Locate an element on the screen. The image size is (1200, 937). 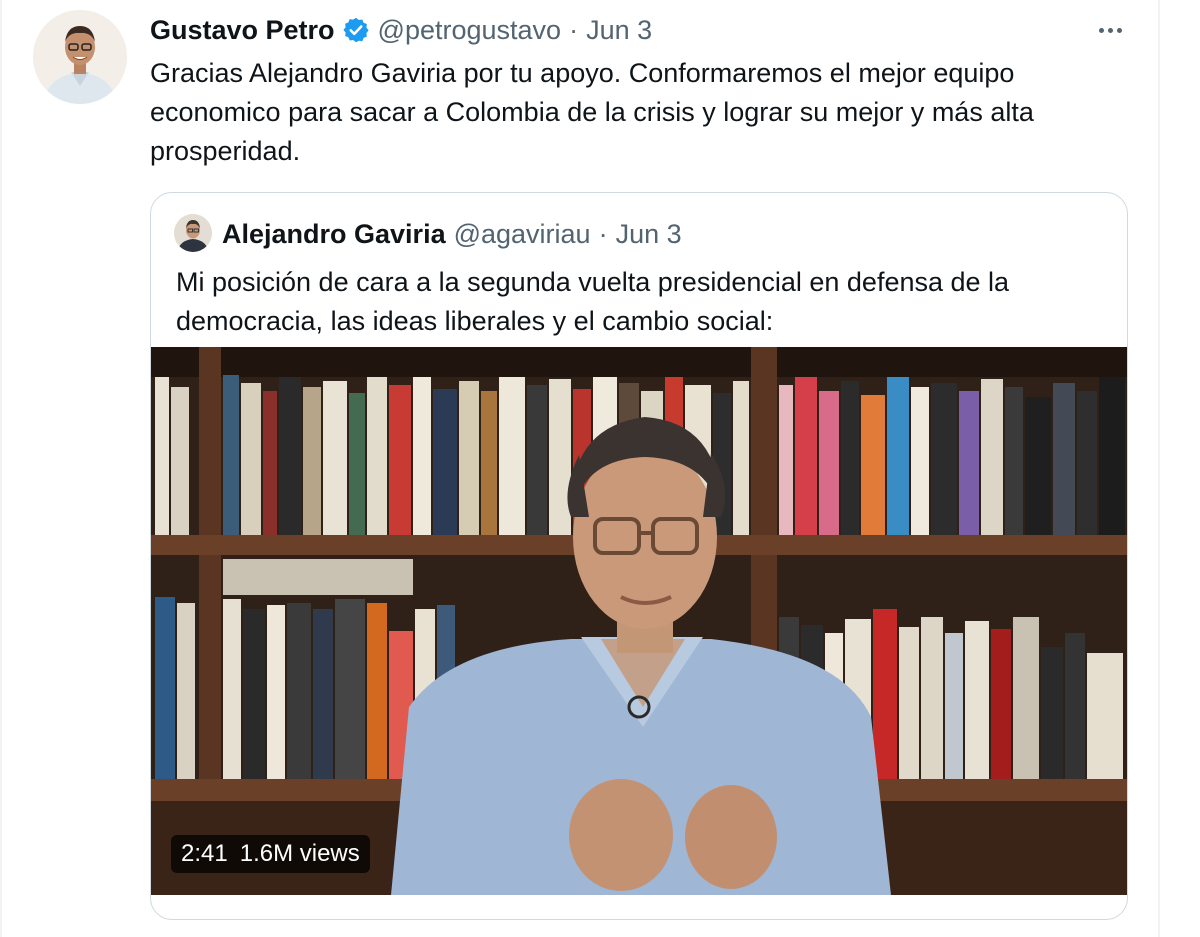
video-duration: 2:41 is located at coordinates (204, 853).